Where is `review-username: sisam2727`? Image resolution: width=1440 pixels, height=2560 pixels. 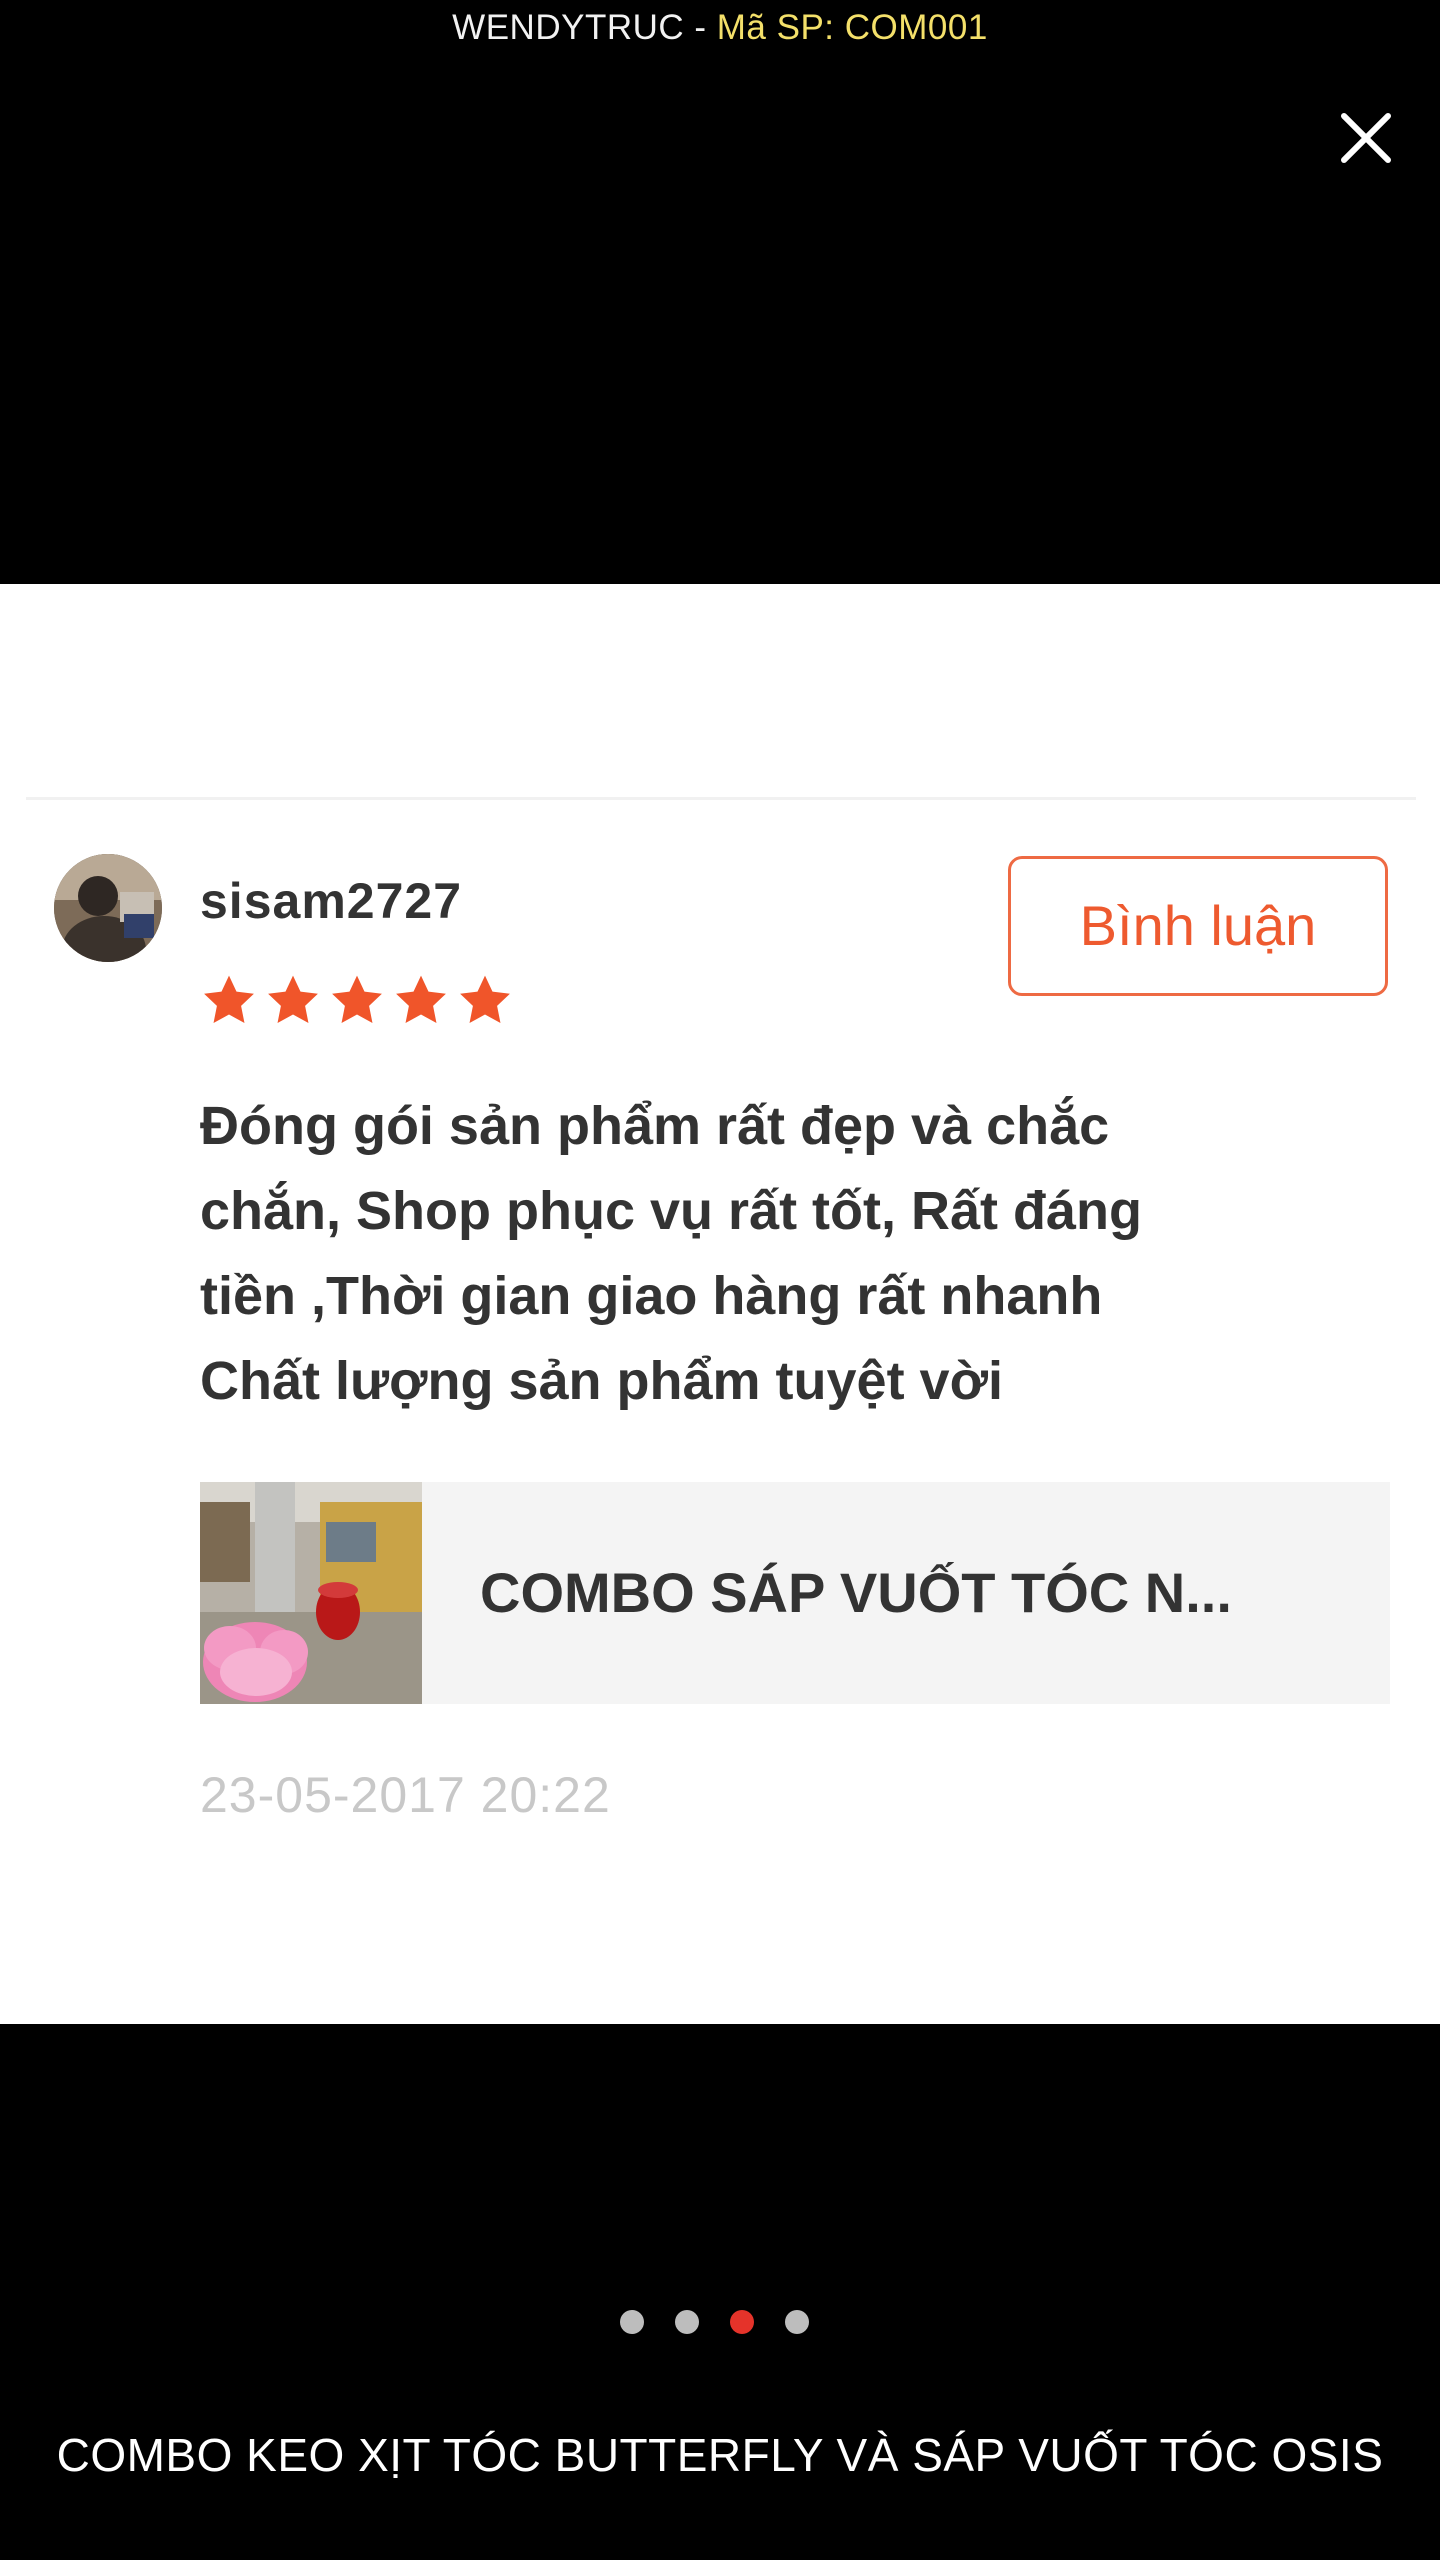 review-username: sisam2727 is located at coordinates (331, 901).